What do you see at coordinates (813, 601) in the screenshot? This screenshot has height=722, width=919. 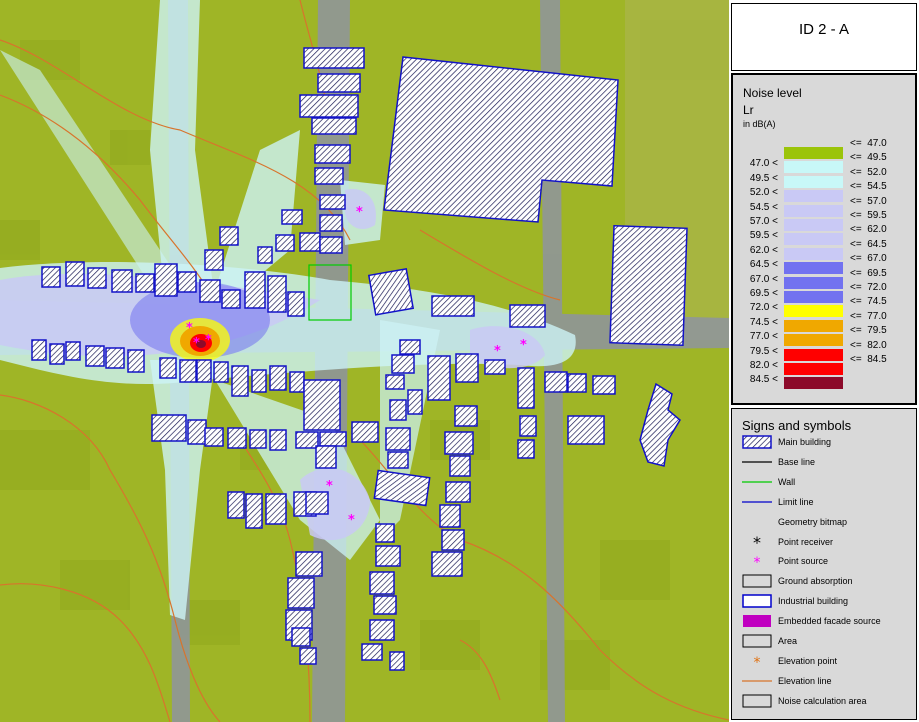 I see `sign-label: Industrial building` at bounding box center [813, 601].